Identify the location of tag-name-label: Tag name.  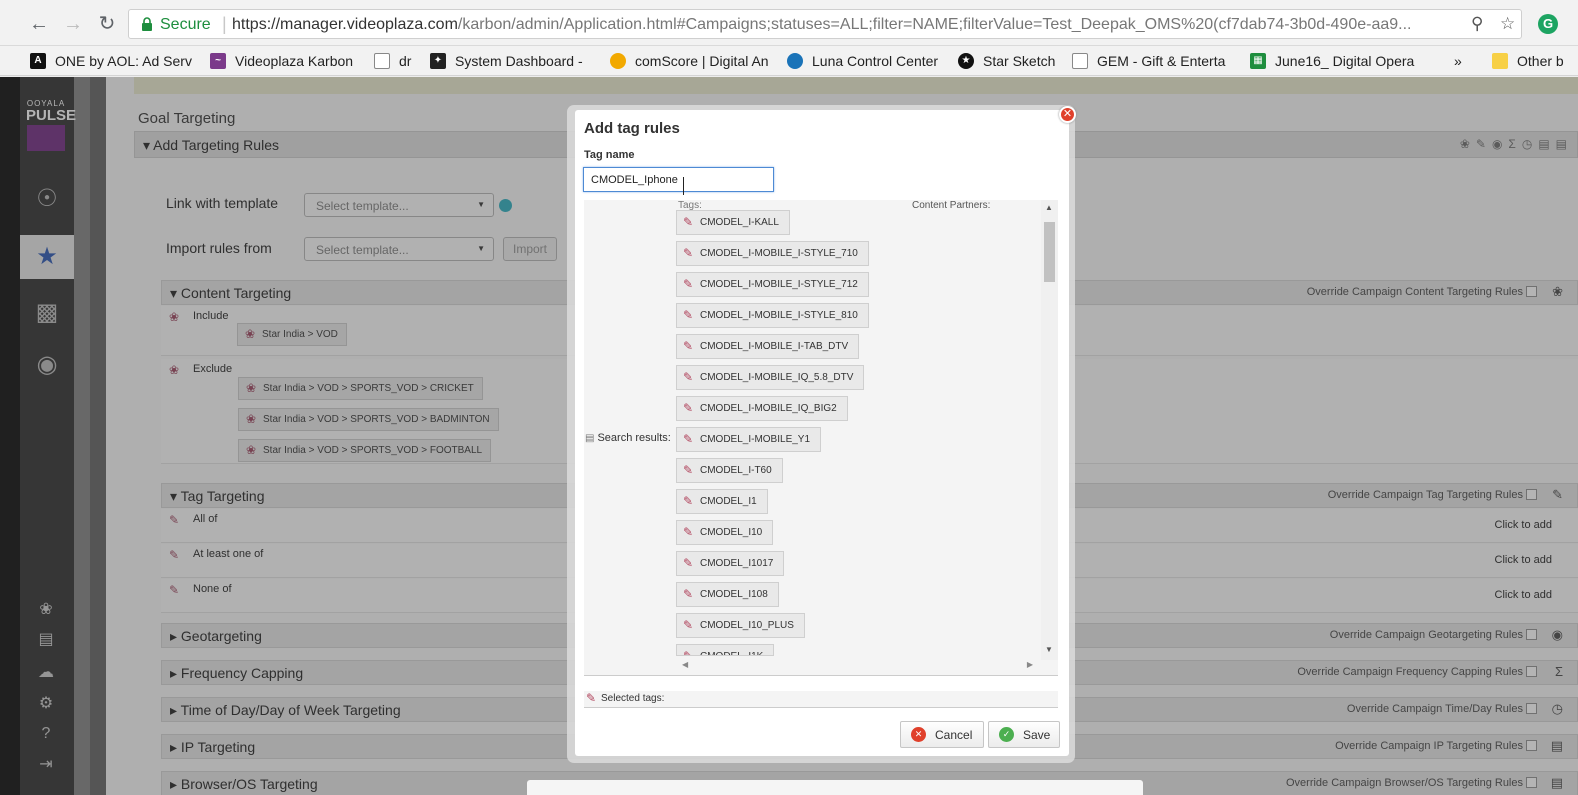
(609, 155).